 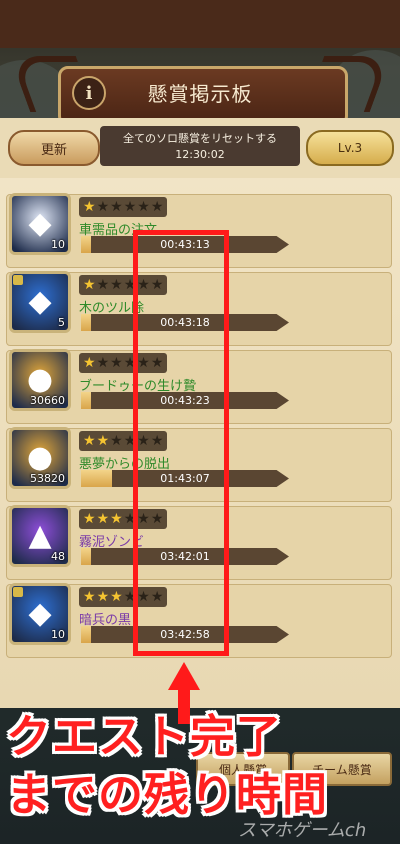 I want to click on reset-info: 全てのソロ懸賞をリセットする 12:30:02, so click(x=200, y=146).